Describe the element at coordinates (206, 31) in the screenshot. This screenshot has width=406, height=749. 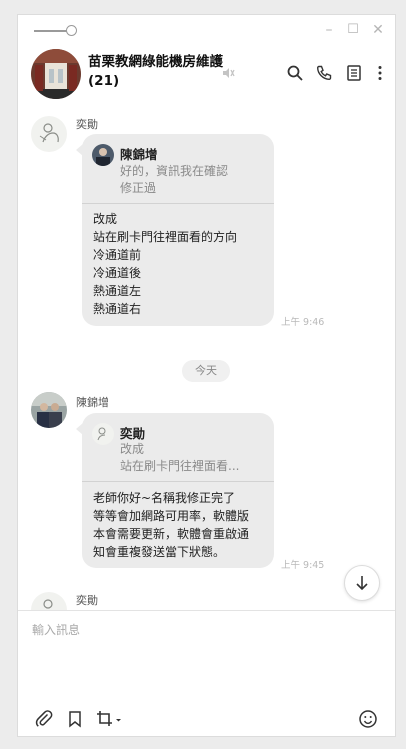
I see `title-bar: – ☐ ✕` at that location.